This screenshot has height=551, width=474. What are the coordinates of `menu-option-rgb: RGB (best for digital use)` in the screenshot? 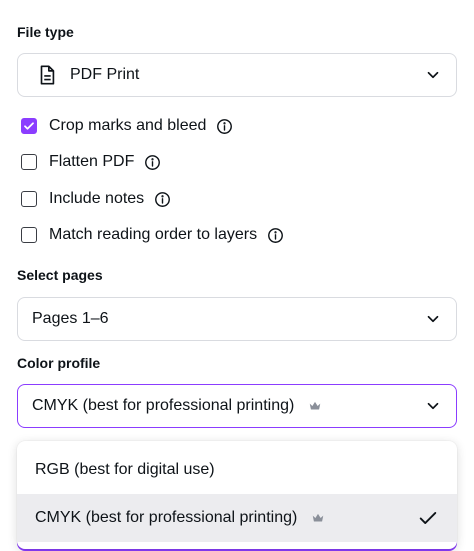 It's located at (237, 470).